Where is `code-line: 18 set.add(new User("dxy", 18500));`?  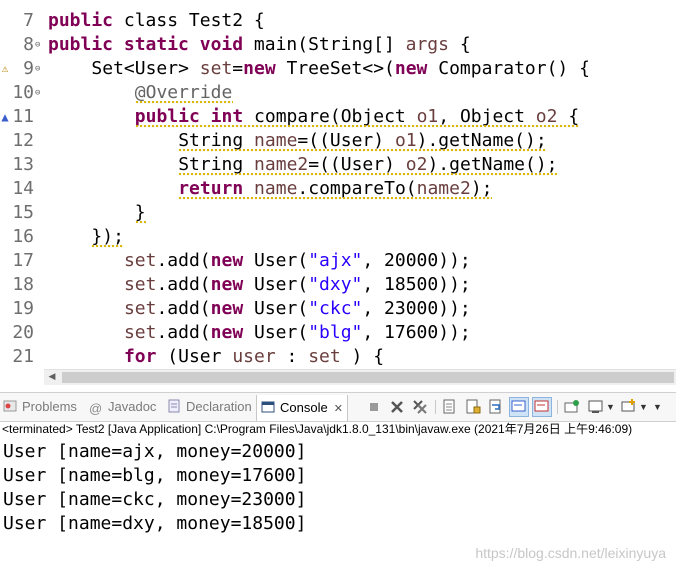
code-line: 18 set.add(new User("dxy", 18500)); is located at coordinates (338, 285).